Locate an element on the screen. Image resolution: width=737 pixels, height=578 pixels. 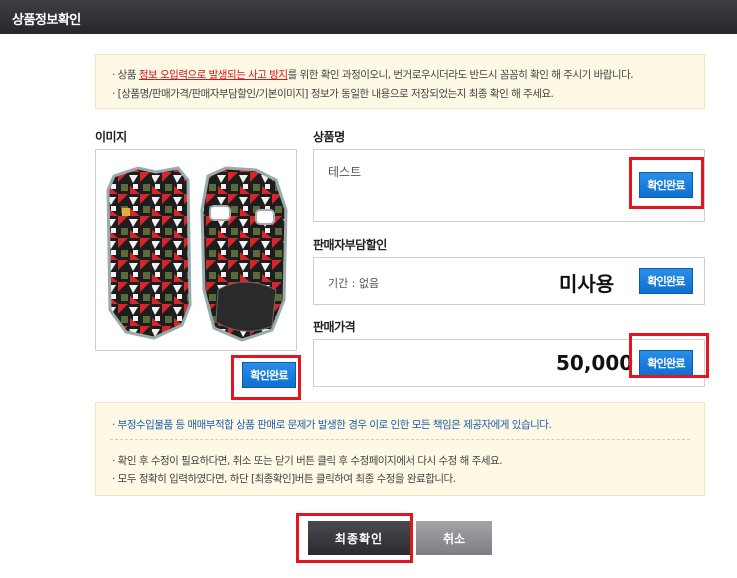
sale-price-label: 판매가격 is located at coordinates (334, 327).